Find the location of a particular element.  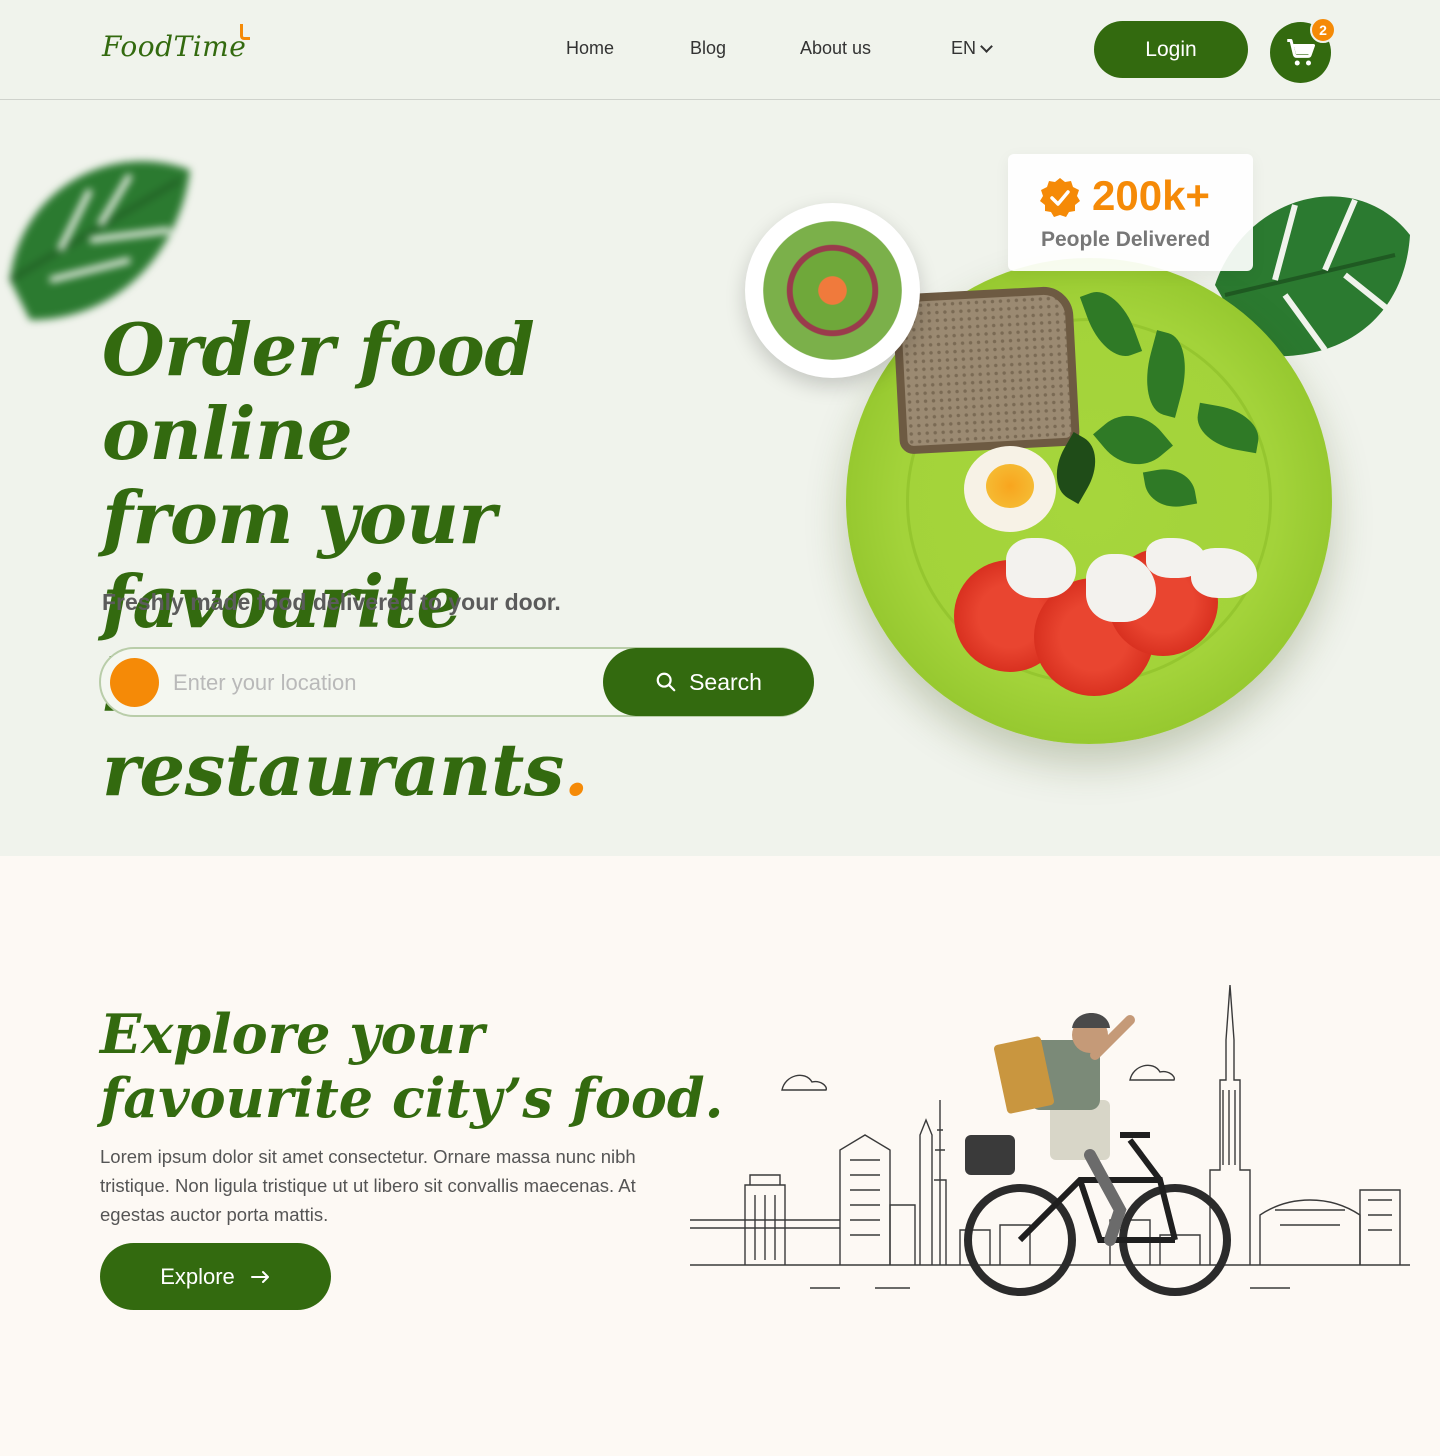

header: FoodTime Home Blog About us EN Login 2 is located at coordinates (720, 50).